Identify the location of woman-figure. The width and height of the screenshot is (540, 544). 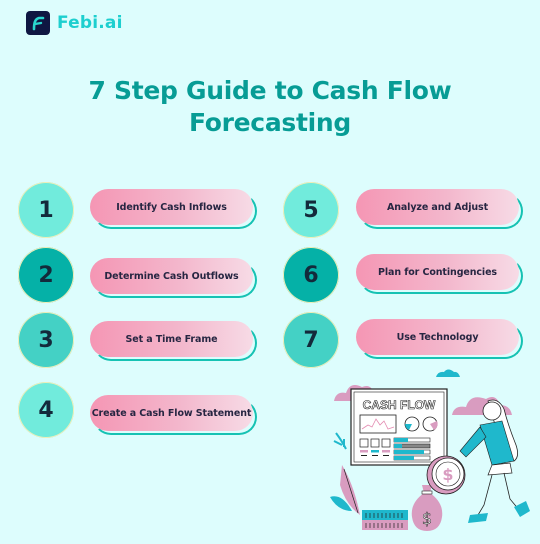
(494, 461).